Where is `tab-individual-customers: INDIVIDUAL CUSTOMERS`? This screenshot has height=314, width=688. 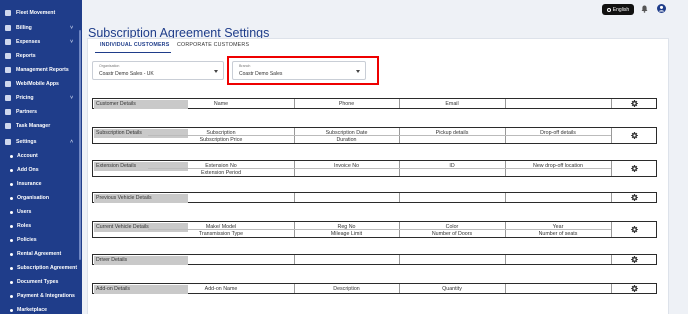 tab-individual-customers: INDIVIDUAL CUSTOMERS is located at coordinates (134, 45).